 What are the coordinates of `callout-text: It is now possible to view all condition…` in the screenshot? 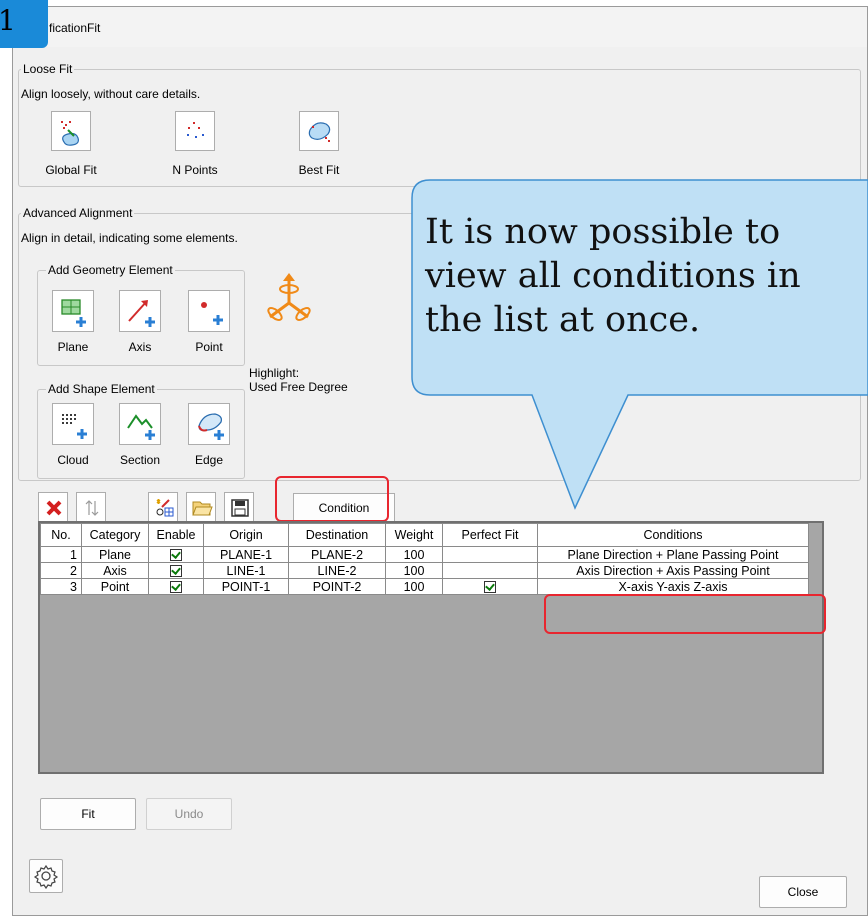 It's located at (613, 276).